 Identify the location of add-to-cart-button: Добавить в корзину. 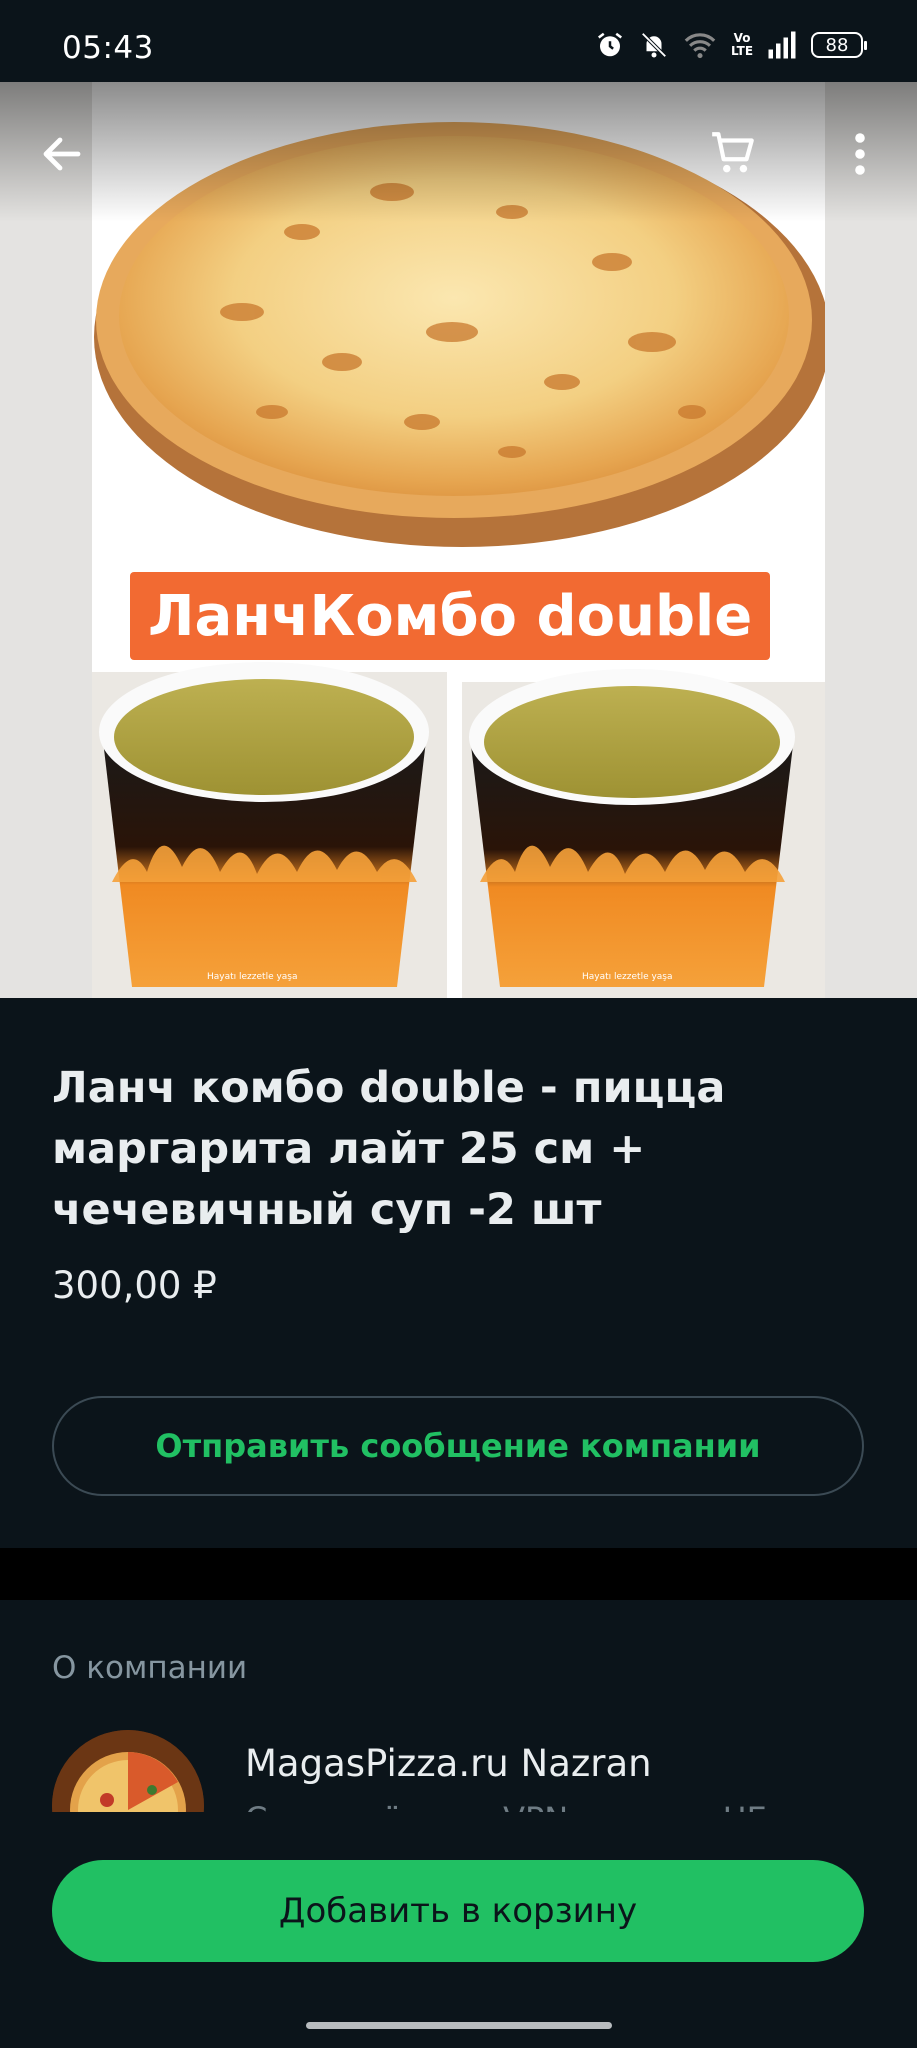
(458, 1911).